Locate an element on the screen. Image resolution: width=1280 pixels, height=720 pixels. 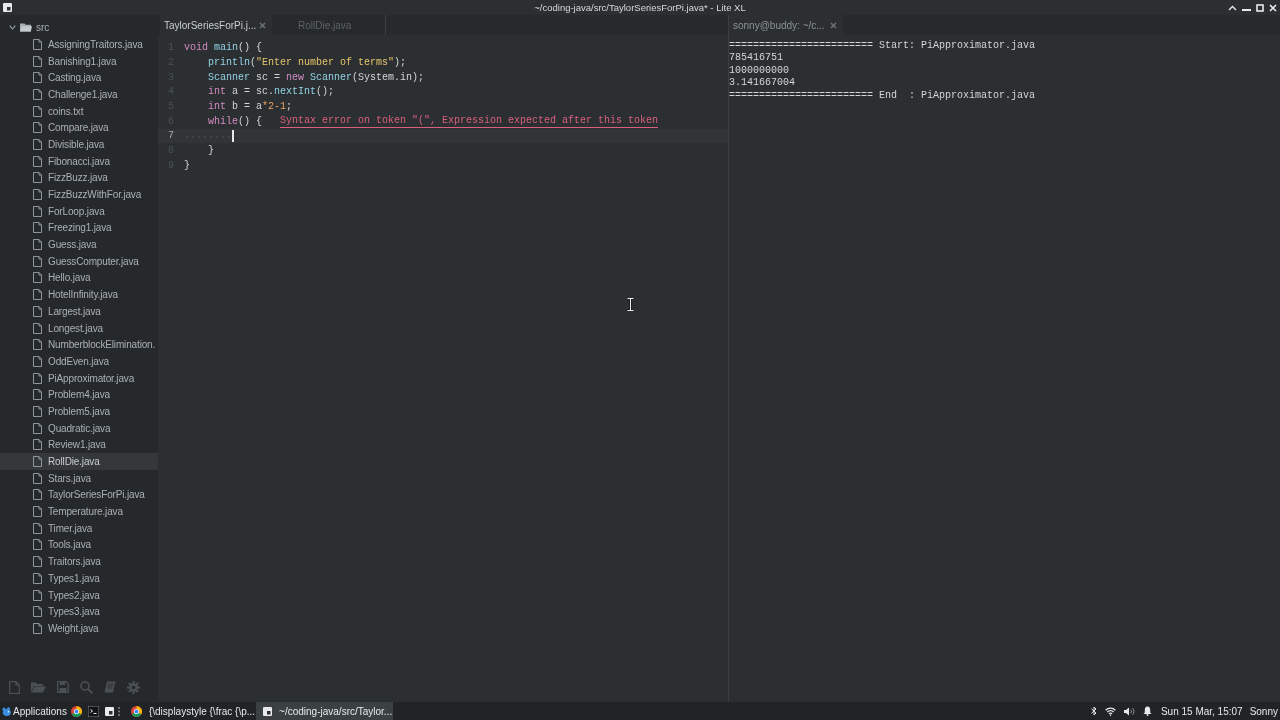
file-item: Divisible.java is located at coordinates (79, 144).